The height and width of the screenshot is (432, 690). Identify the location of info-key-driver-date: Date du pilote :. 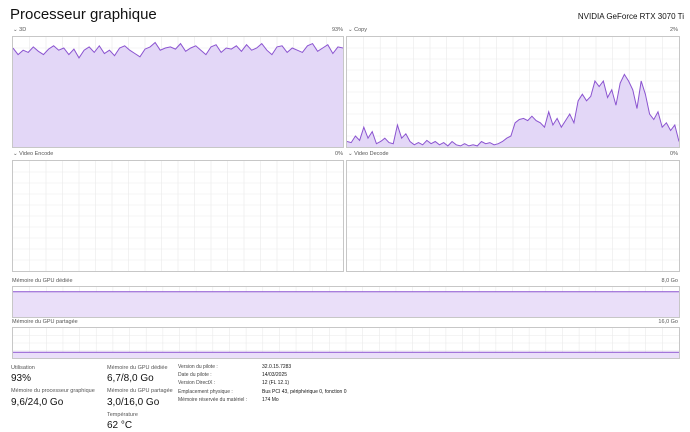
(195, 375).